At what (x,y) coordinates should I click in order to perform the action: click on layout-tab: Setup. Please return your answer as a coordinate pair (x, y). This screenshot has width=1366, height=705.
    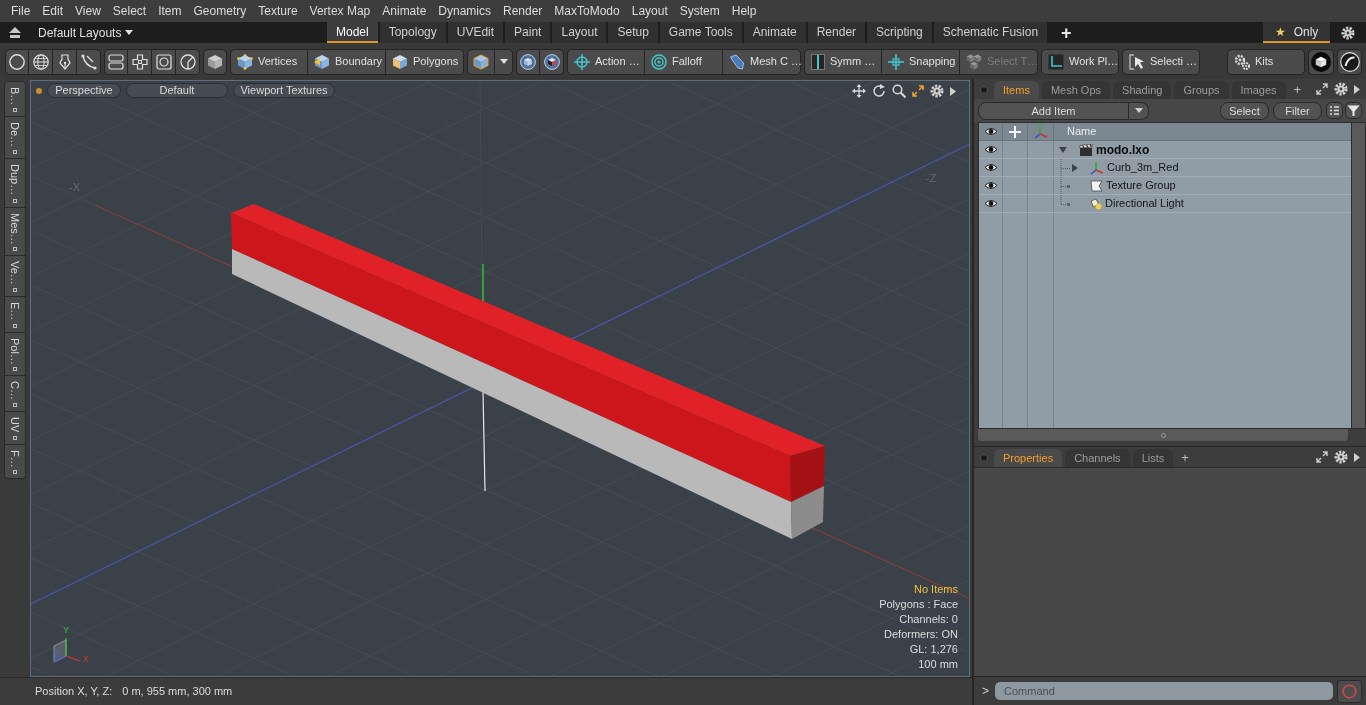
    Looking at the image, I should click on (633, 32).